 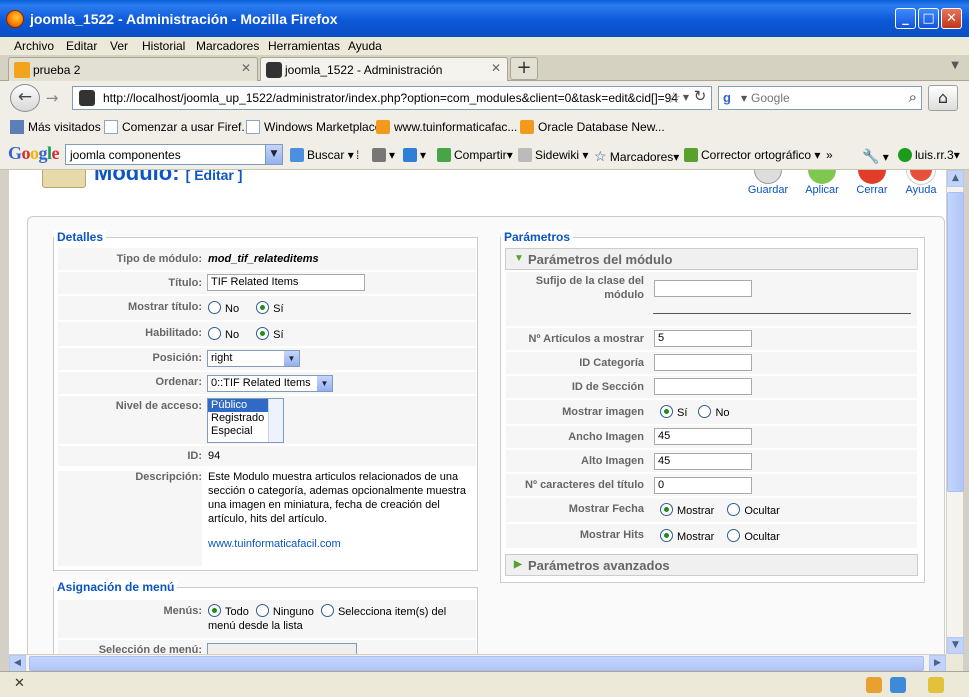 I want to click on alto-input: 45, so click(x=703, y=461).